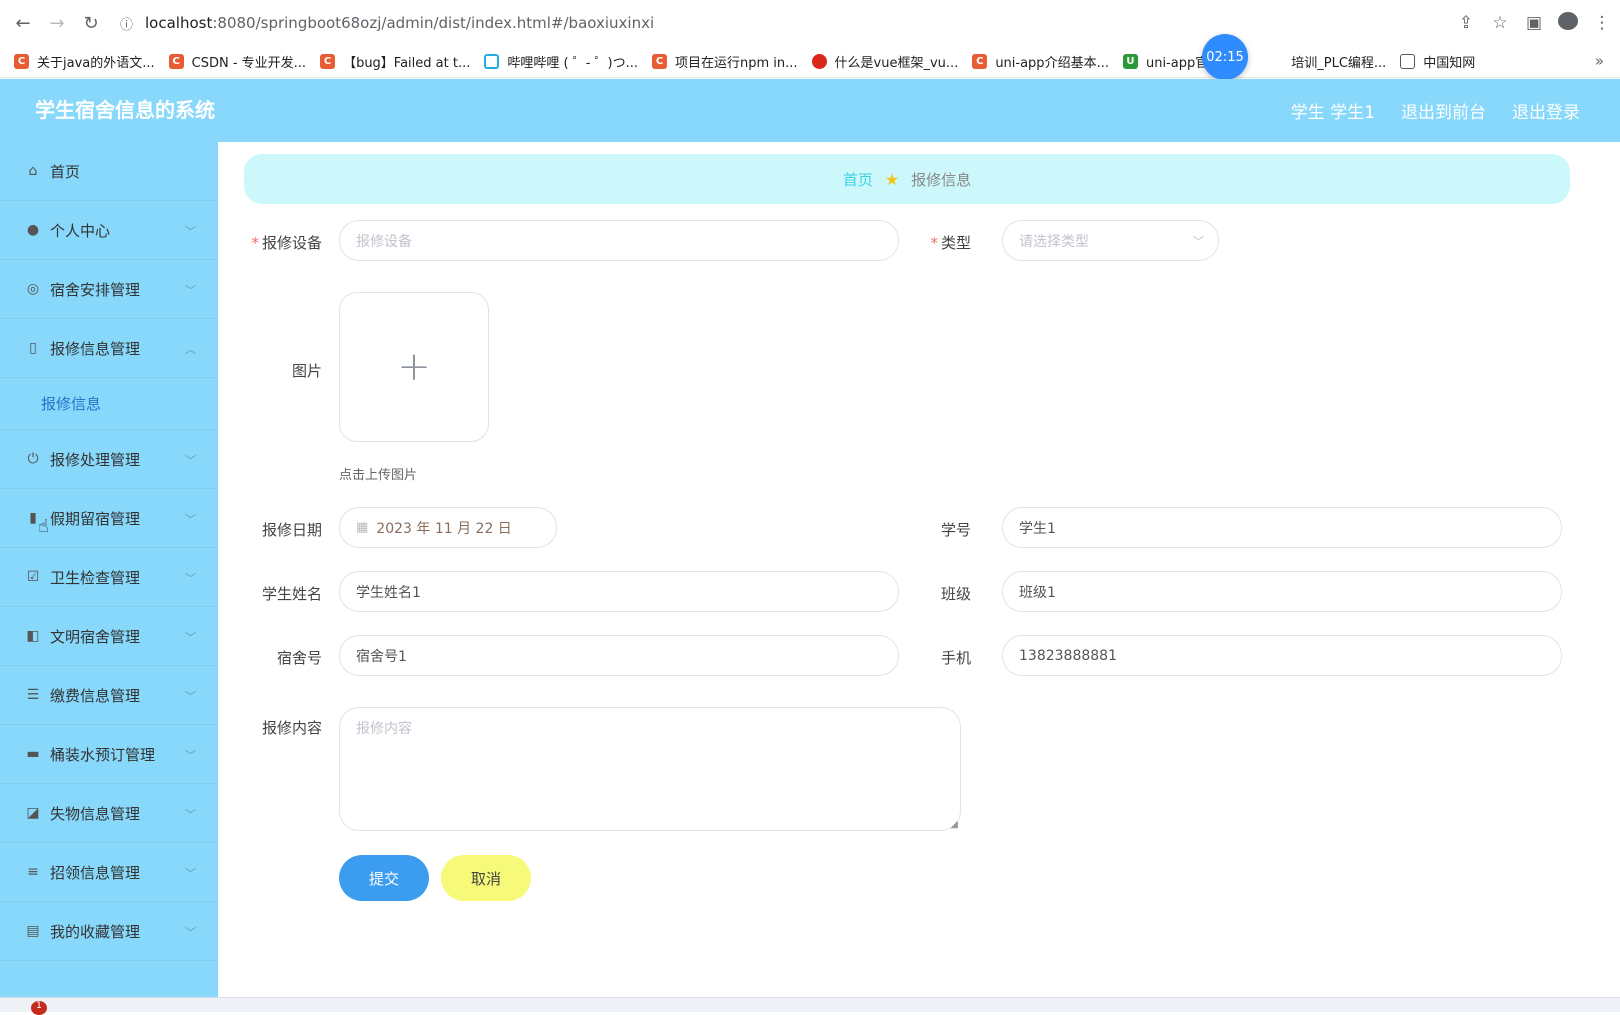 The height and width of the screenshot is (1015, 1620). What do you see at coordinates (955, 658) in the screenshot?
I see `phone-label: 手机` at bounding box center [955, 658].